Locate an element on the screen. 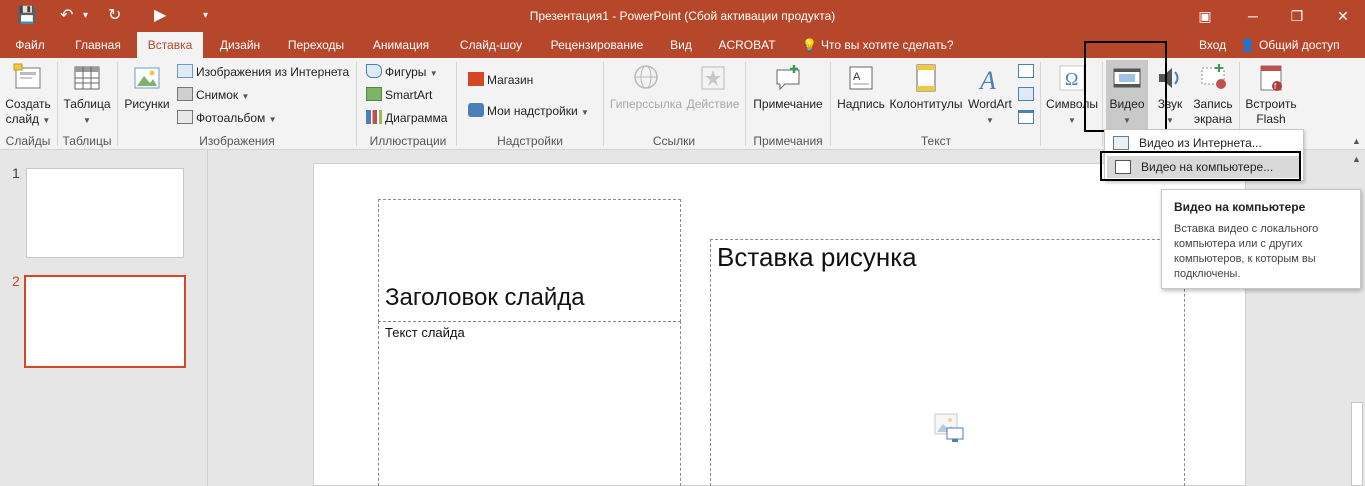 The image size is (1365, 486). header-footer-button: Колонтитулы is located at coordinates (926, 87).